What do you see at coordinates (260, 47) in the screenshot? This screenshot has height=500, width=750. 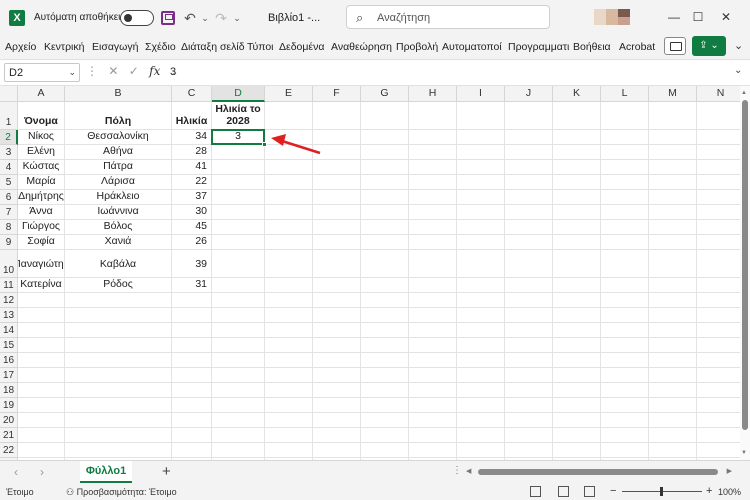 I see `tab-formulas: Τύποι` at bounding box center [260, 47].